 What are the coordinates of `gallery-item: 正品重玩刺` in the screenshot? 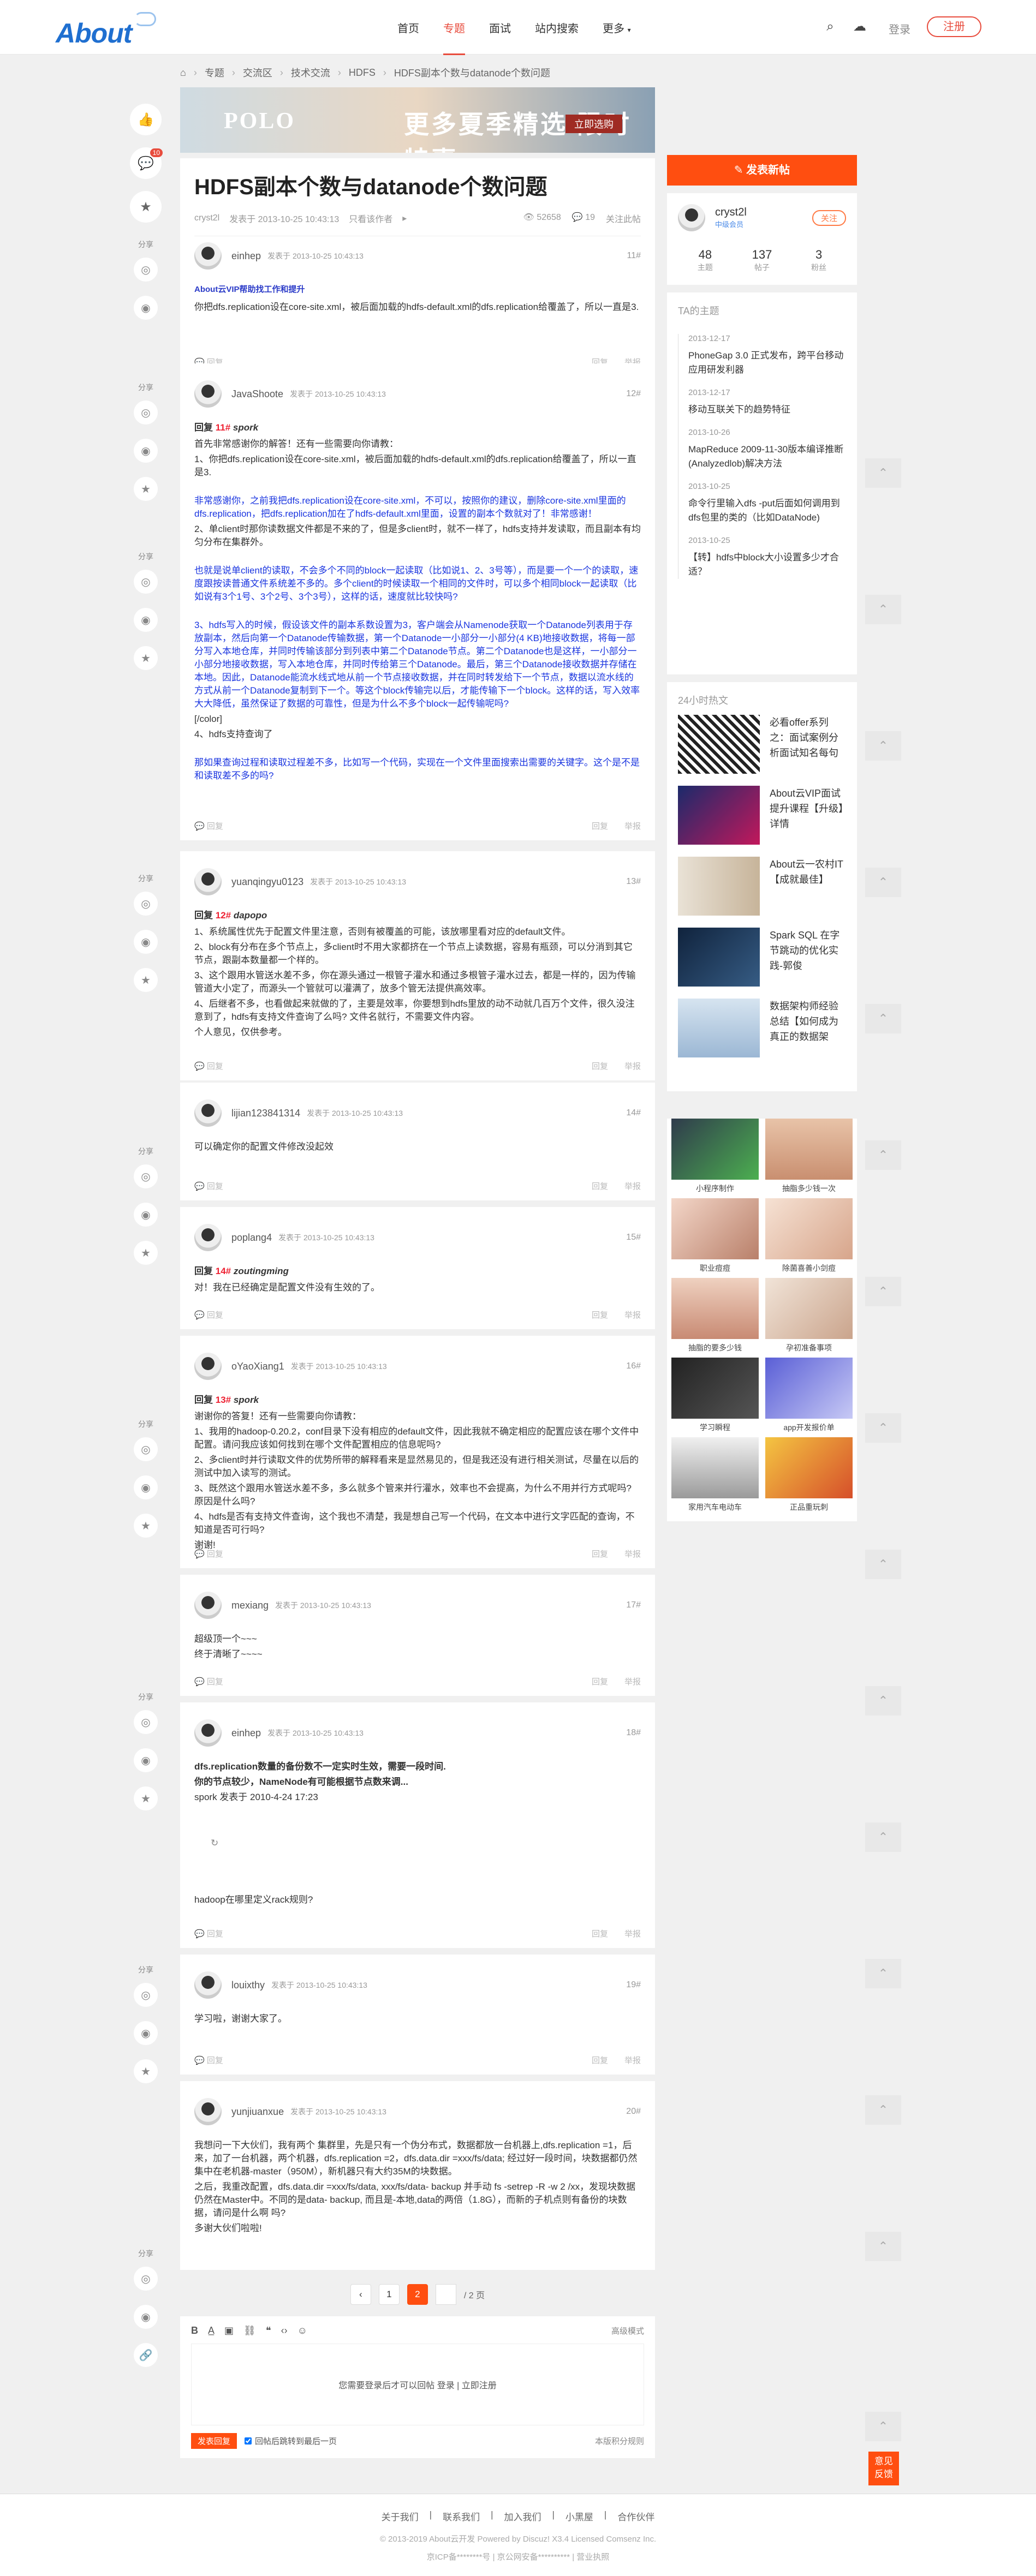 It's located at (809, 1476).